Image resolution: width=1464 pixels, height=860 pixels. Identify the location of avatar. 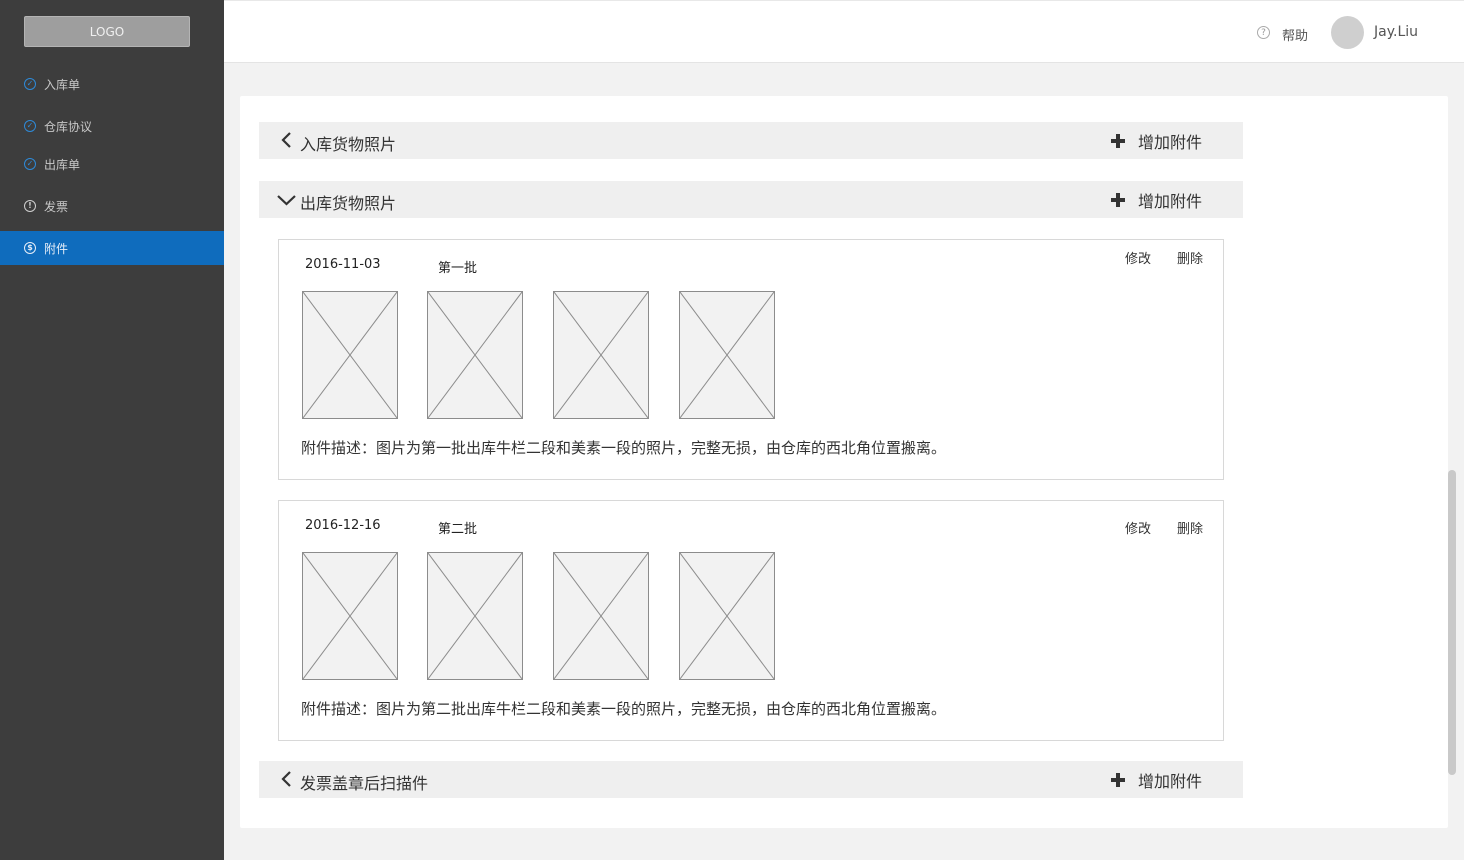
(1347, 32).